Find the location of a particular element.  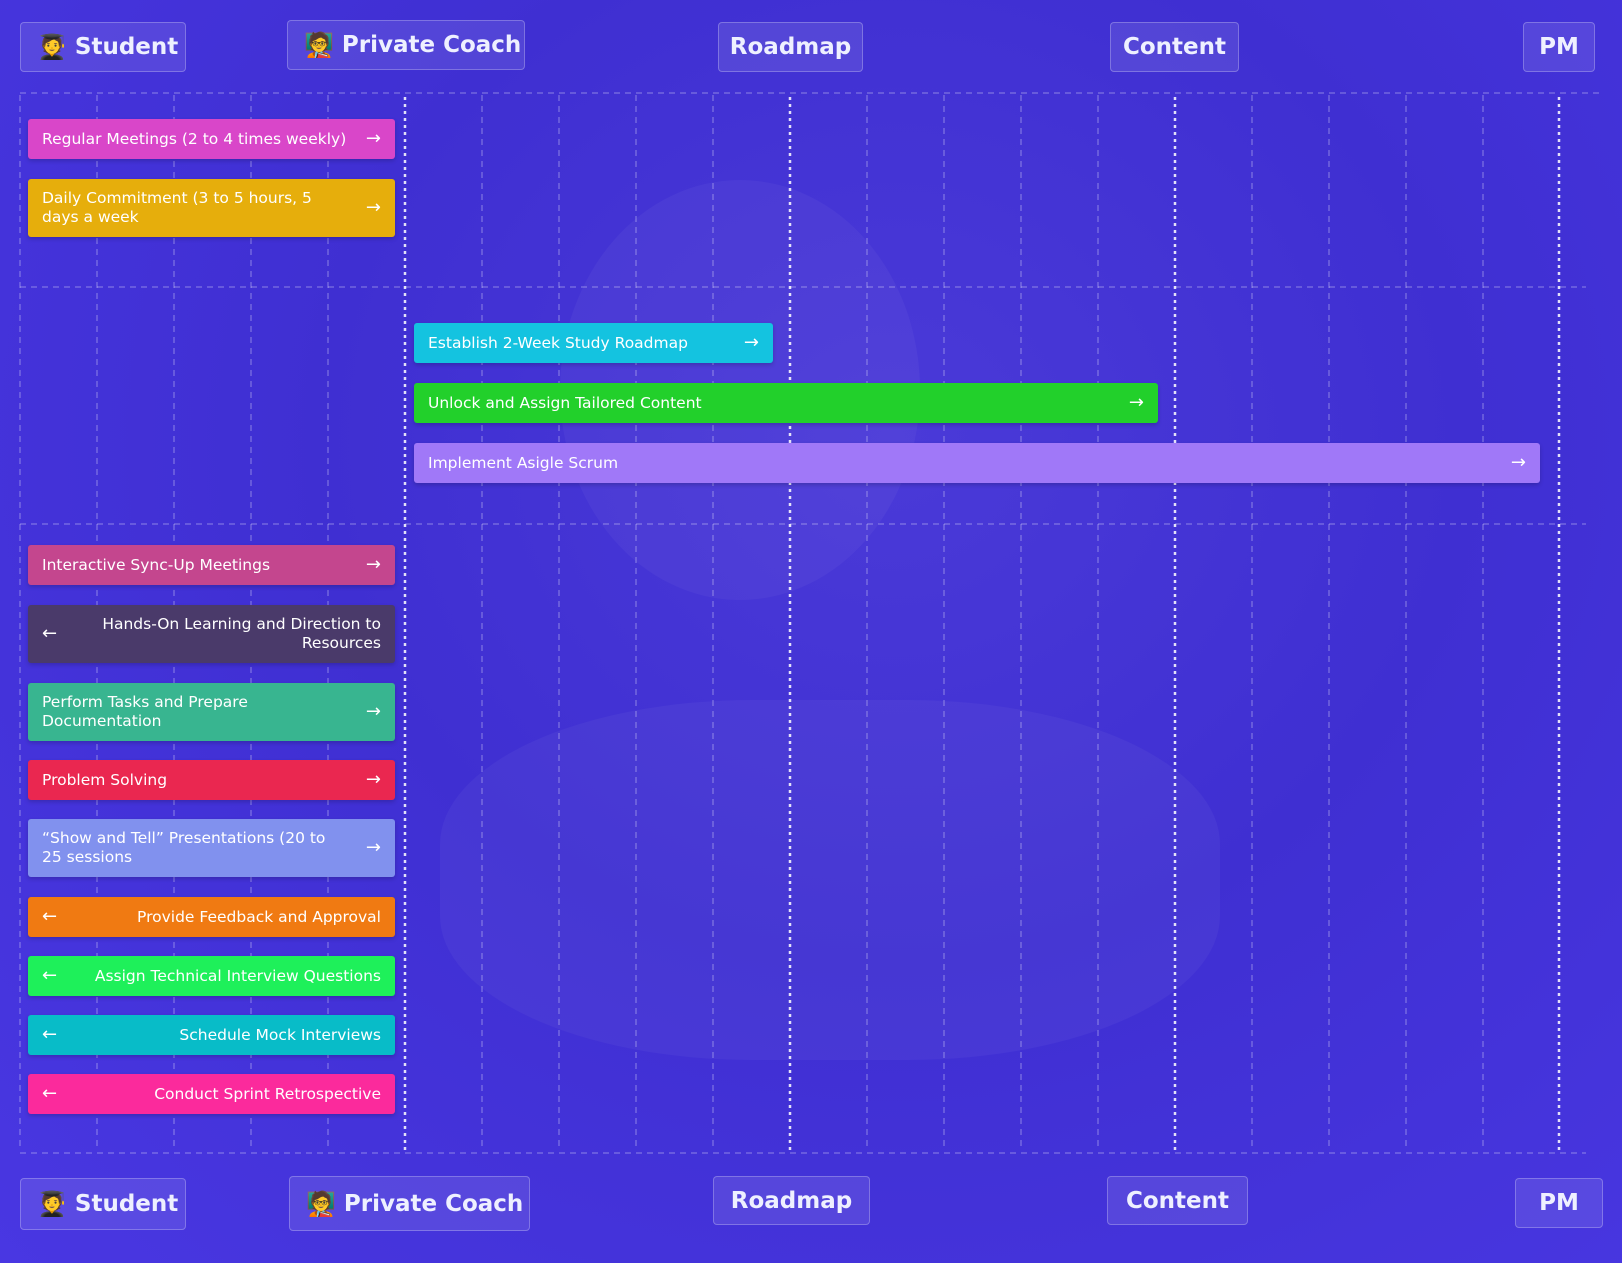

header-roadmap-label: Roadmap is located at coordinates (790, 47).